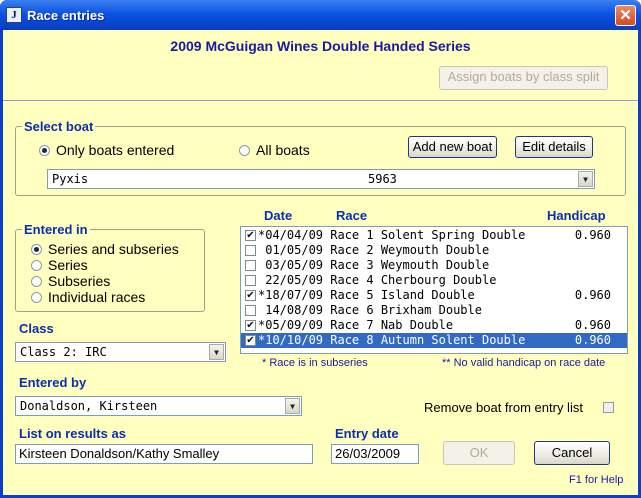  I want to click on race-row-text: *18/07/09 Race 5 Island Double, so click(366, 295).